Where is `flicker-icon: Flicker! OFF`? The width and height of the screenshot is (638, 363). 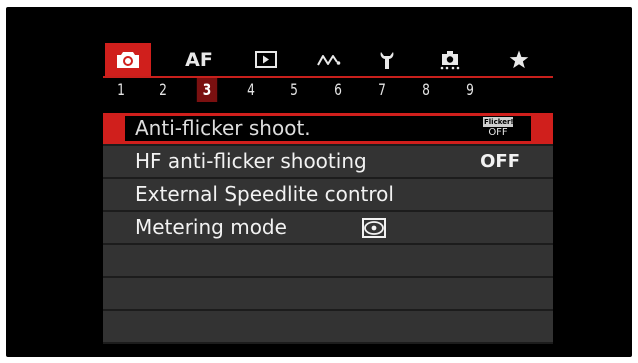
flicker-icon: Flicker! OFF is located at coordinates (498, 127).